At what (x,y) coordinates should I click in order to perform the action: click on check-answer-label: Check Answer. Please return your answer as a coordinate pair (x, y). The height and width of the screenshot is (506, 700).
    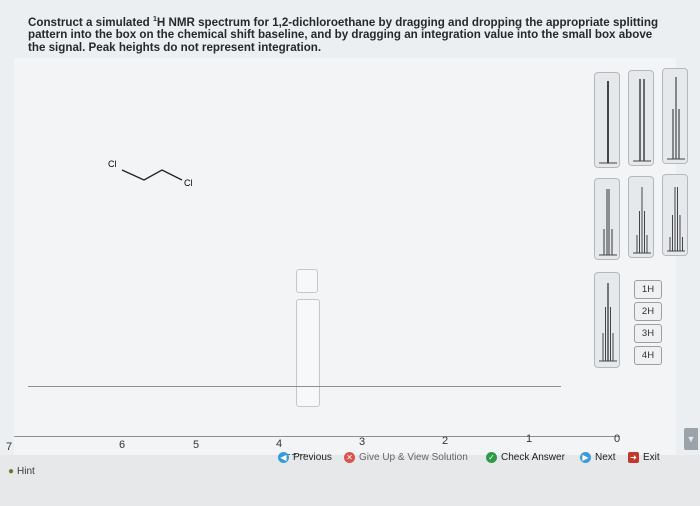
    Looking at the image, I should click on (533, 457).